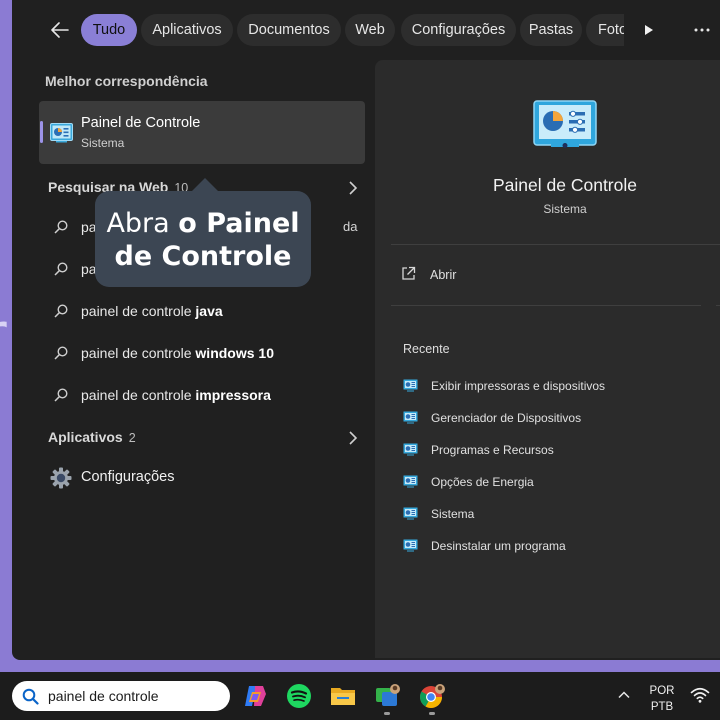 Image resolution: width=720 pixels, height=720 pixels. Describe the element at coordinates (187, 30) in the screenshot. I see `filter-chip-aplicativos: Aplicativos` at that location.